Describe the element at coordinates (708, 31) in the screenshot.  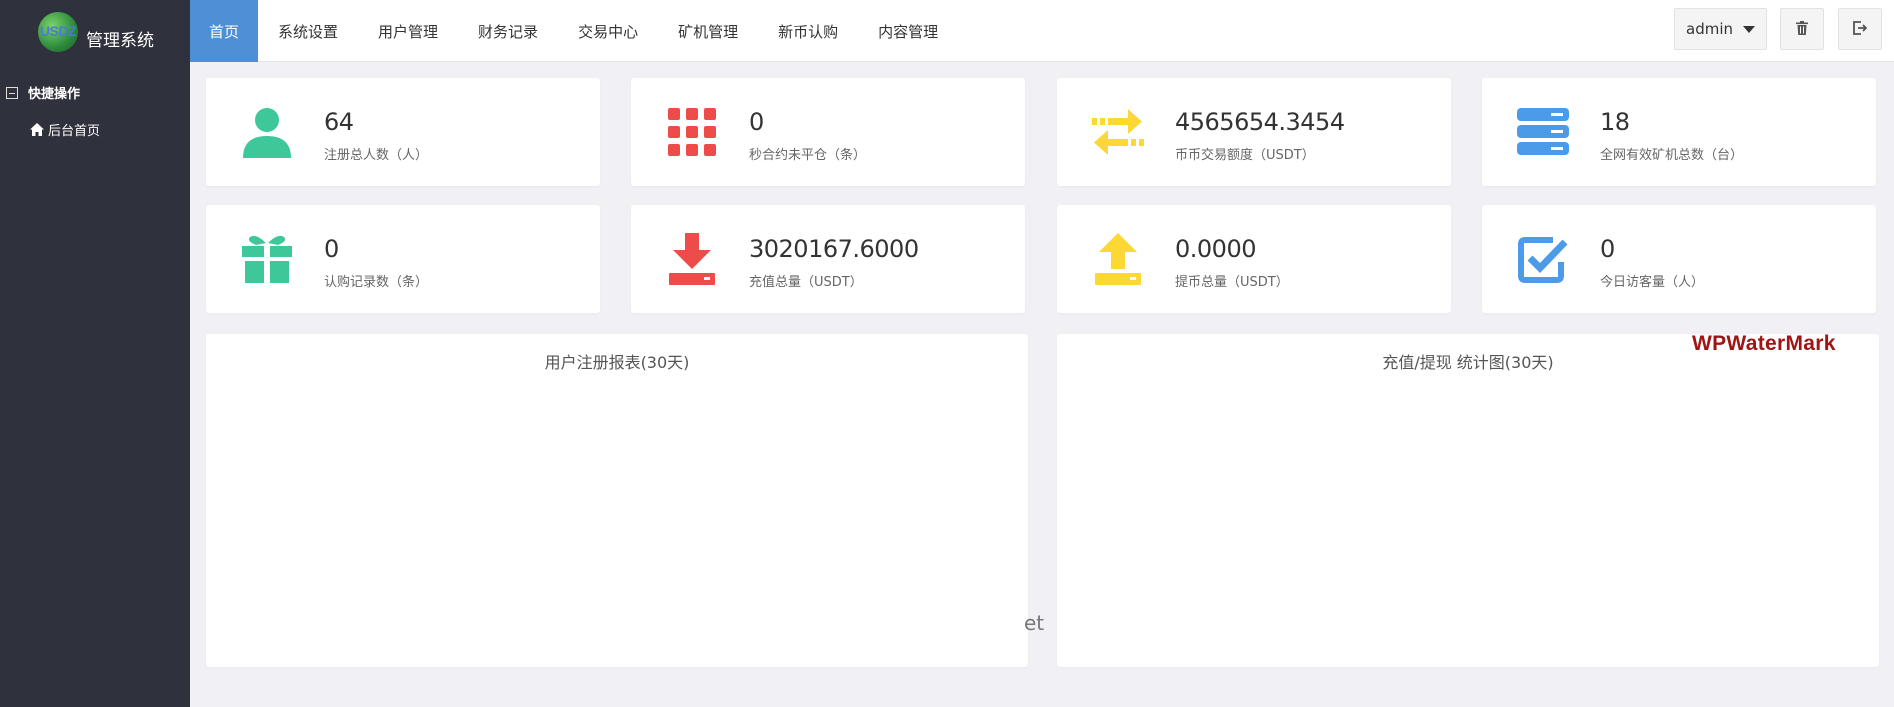
I see `nav-miner-management: 矿机管理` at that location.